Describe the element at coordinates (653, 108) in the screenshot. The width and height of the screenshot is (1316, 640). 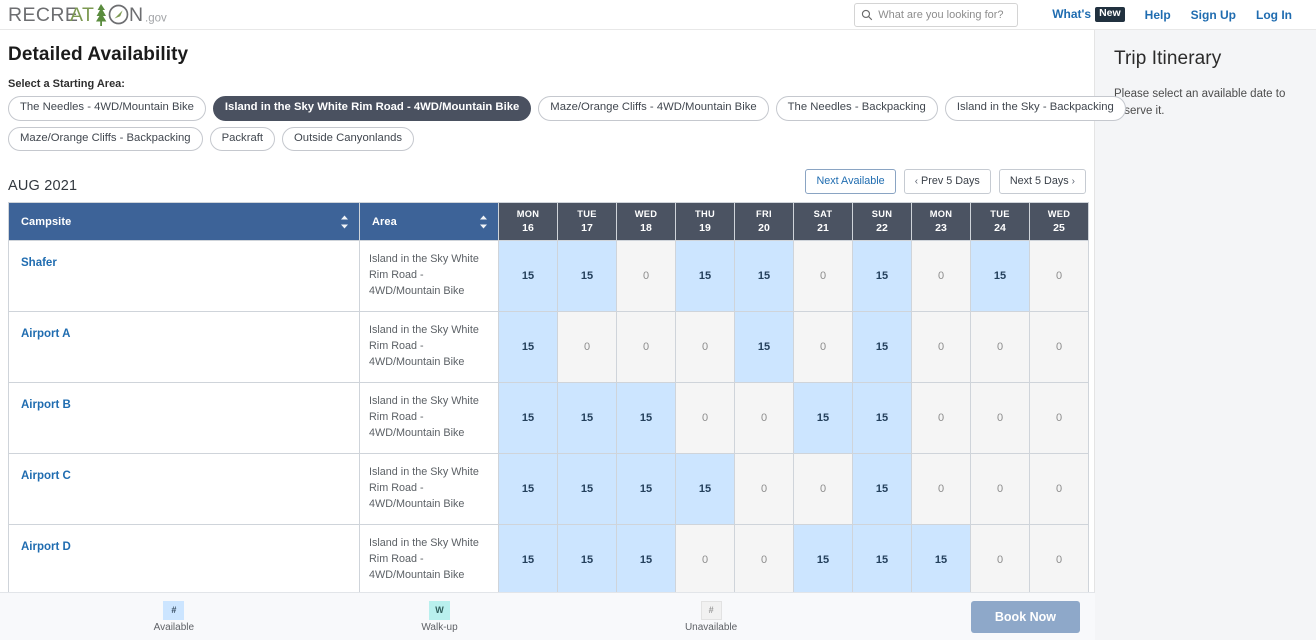
I see `area-pill-maze-orange-cliffs-4wd: Maze/Orange Cliffs - 4WD/Mountain Bike` at that location.